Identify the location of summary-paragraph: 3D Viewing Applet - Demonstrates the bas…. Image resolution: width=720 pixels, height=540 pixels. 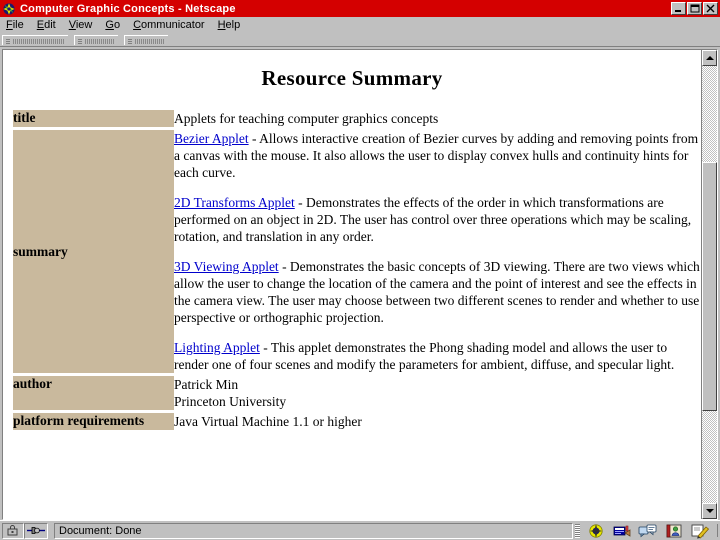
(437, 292).